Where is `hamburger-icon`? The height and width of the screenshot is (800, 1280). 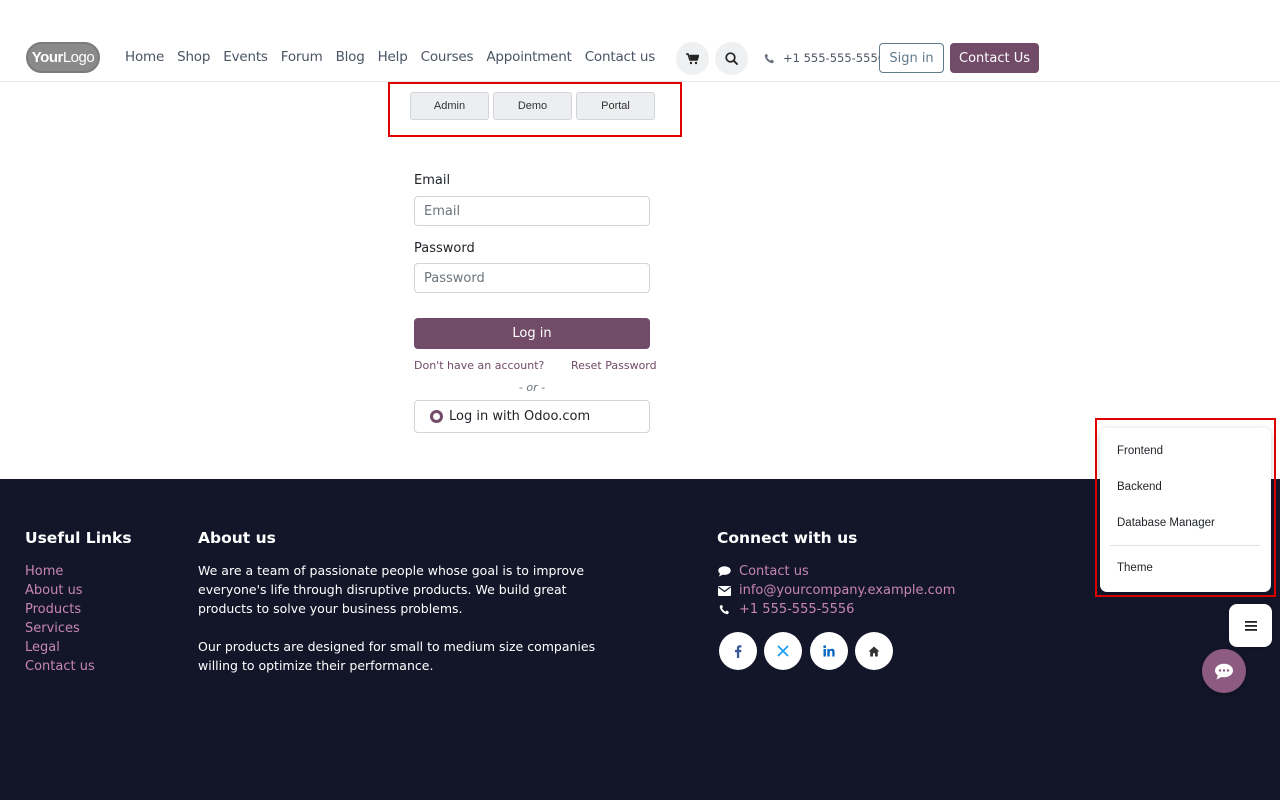 hamburger-icon is located at coordinates (1250, 625).